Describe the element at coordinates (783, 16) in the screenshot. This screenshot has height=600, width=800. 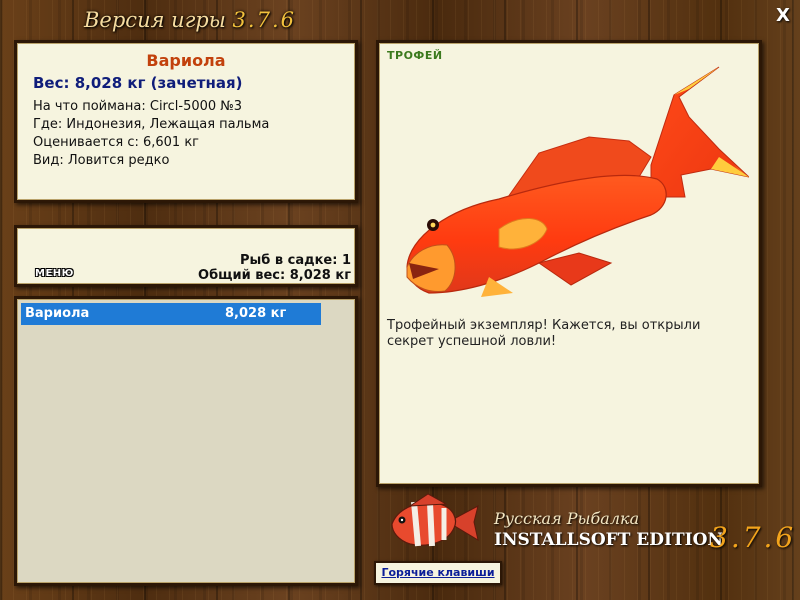
I see `close-button: X` at that location.